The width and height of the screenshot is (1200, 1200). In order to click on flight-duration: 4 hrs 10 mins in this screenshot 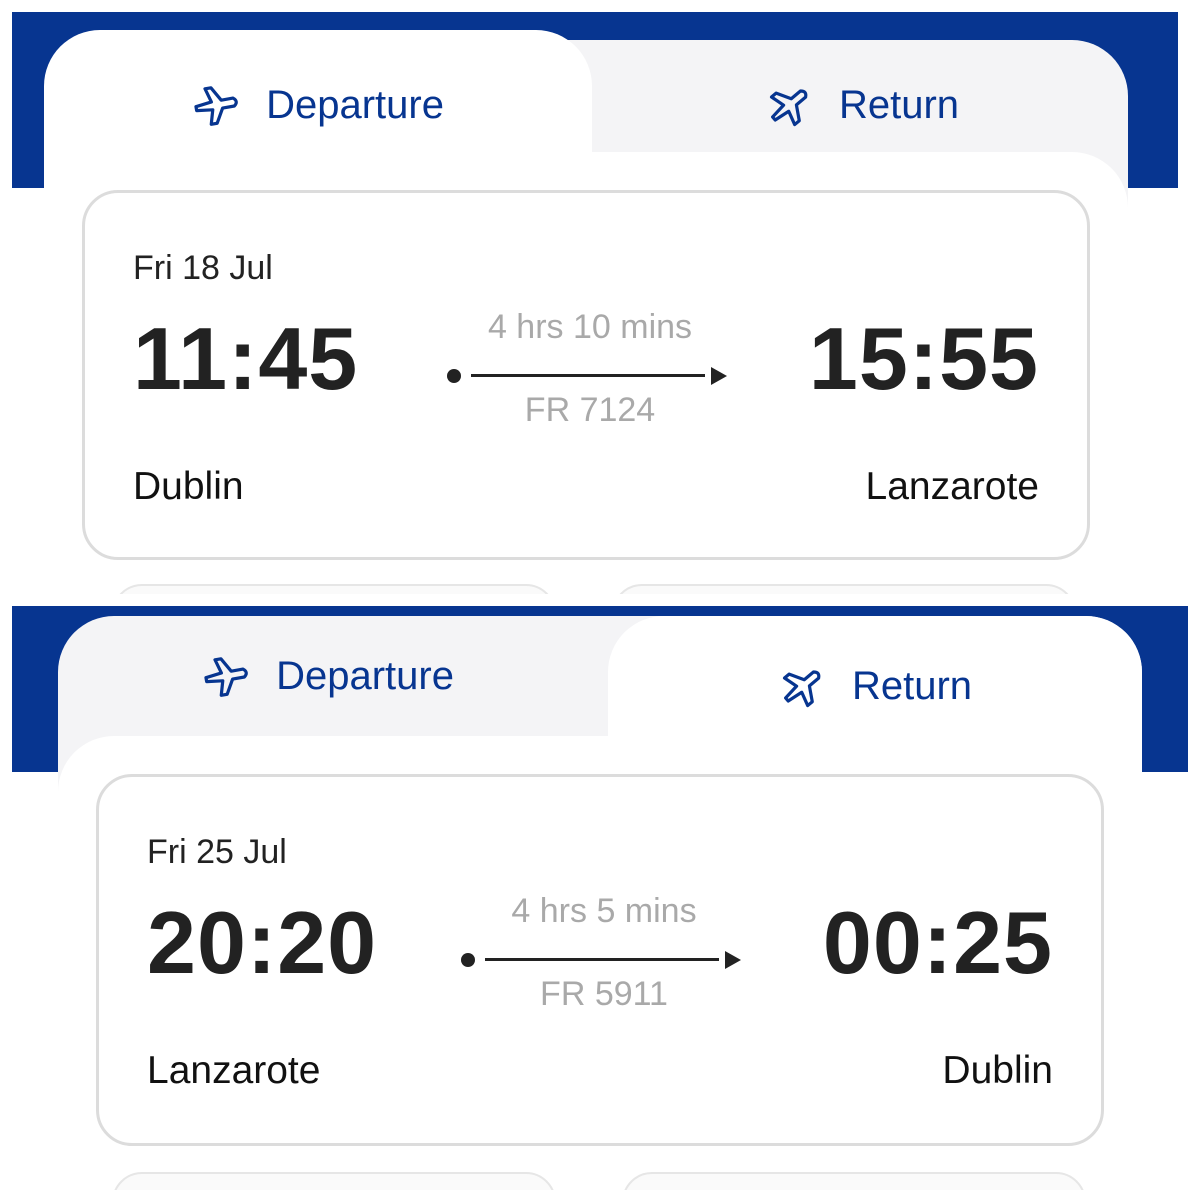, I will do `click(590, 327)`.